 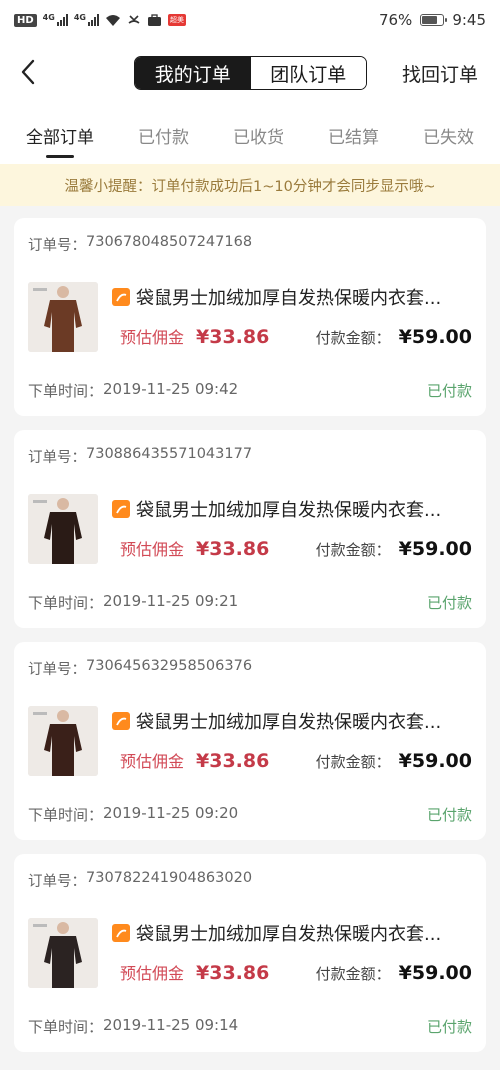 I want to click on tab-paid: 已付款, so click(x=163, y=135).